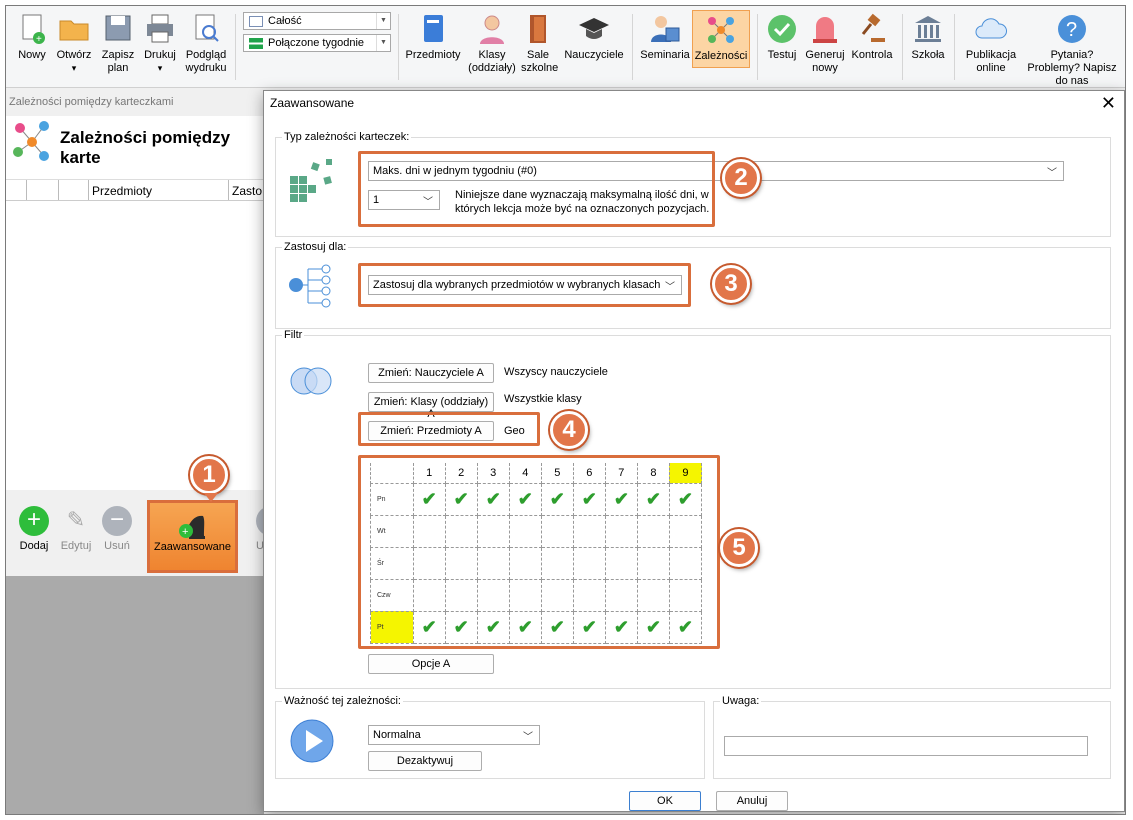  I want to click on importance-group-label: Ważność tej zależności:, so click(342, 701).